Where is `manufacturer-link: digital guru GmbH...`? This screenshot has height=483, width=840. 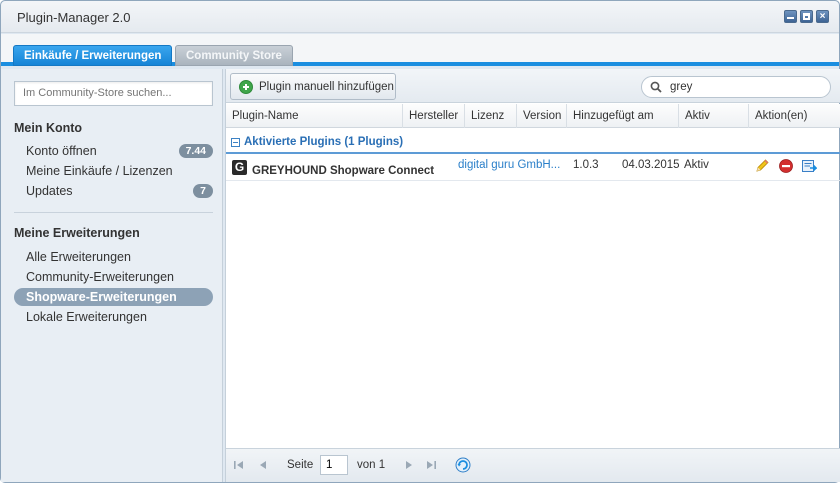
manufacturer-link: digital guru GmbH... is located at coordinates (510, 165).